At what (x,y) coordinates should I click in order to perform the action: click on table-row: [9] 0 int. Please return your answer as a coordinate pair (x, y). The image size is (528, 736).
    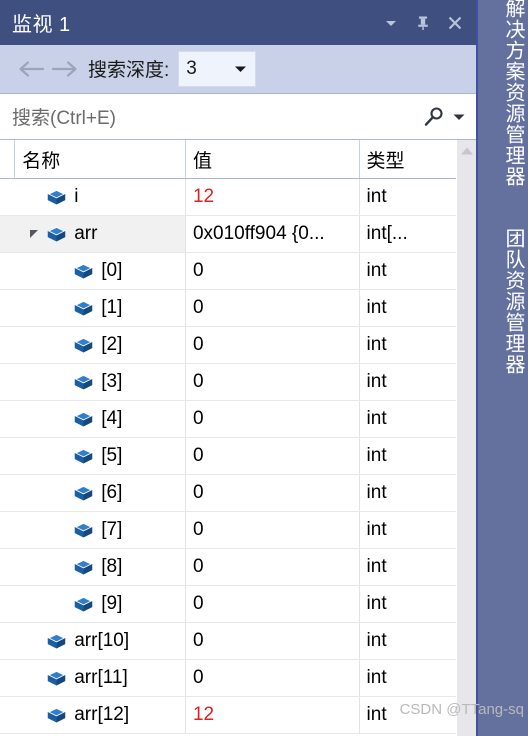
    Looking at the image, I should click on (228, 604).